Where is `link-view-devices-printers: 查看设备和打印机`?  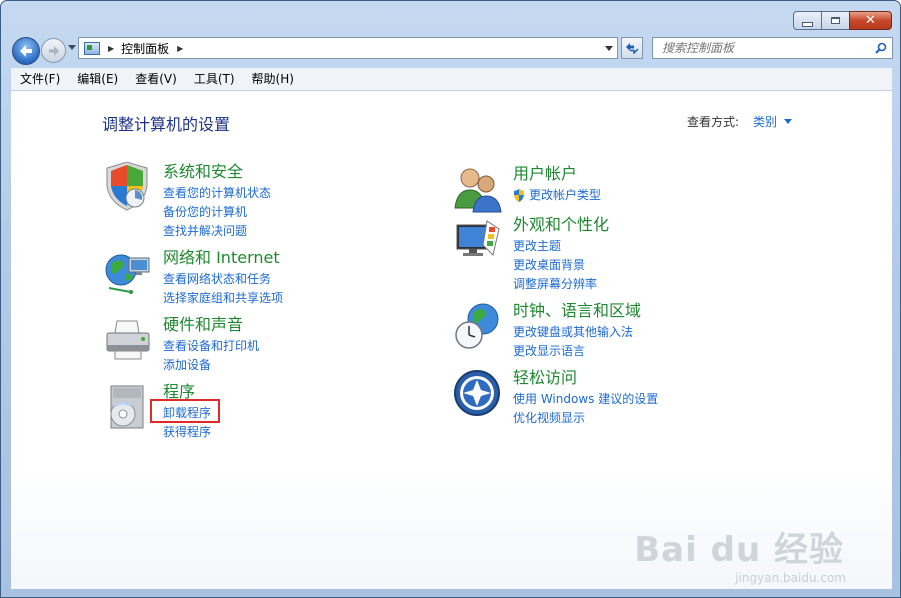 link-view-devices-printers: 查看设备和打印机 is located at coordinates (211, 346).